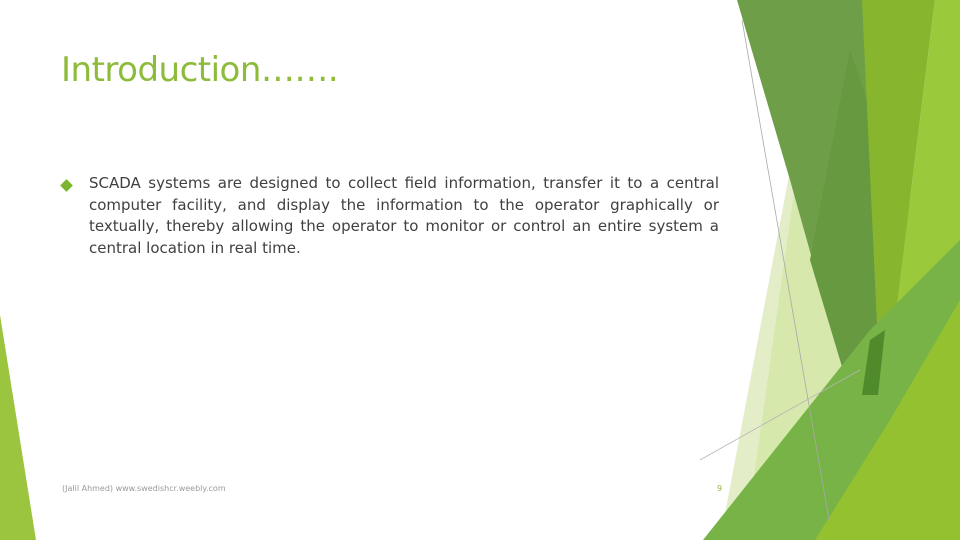 The image size is (960, 540). I want to click on slide-title: Introduction……., so click(200, 70).